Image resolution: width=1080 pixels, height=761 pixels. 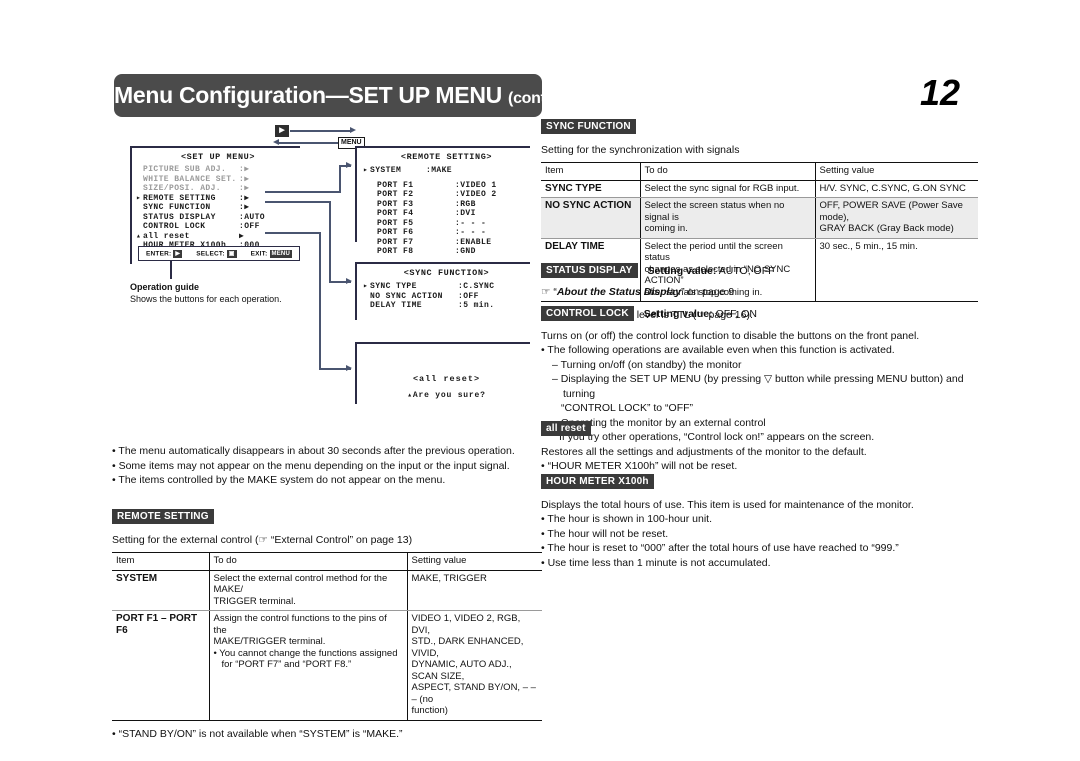 What do you see at coordinates (476, 305) in the screenshot?
I see `osd-row-value: :5 min.` at bounding box center [476, 305].